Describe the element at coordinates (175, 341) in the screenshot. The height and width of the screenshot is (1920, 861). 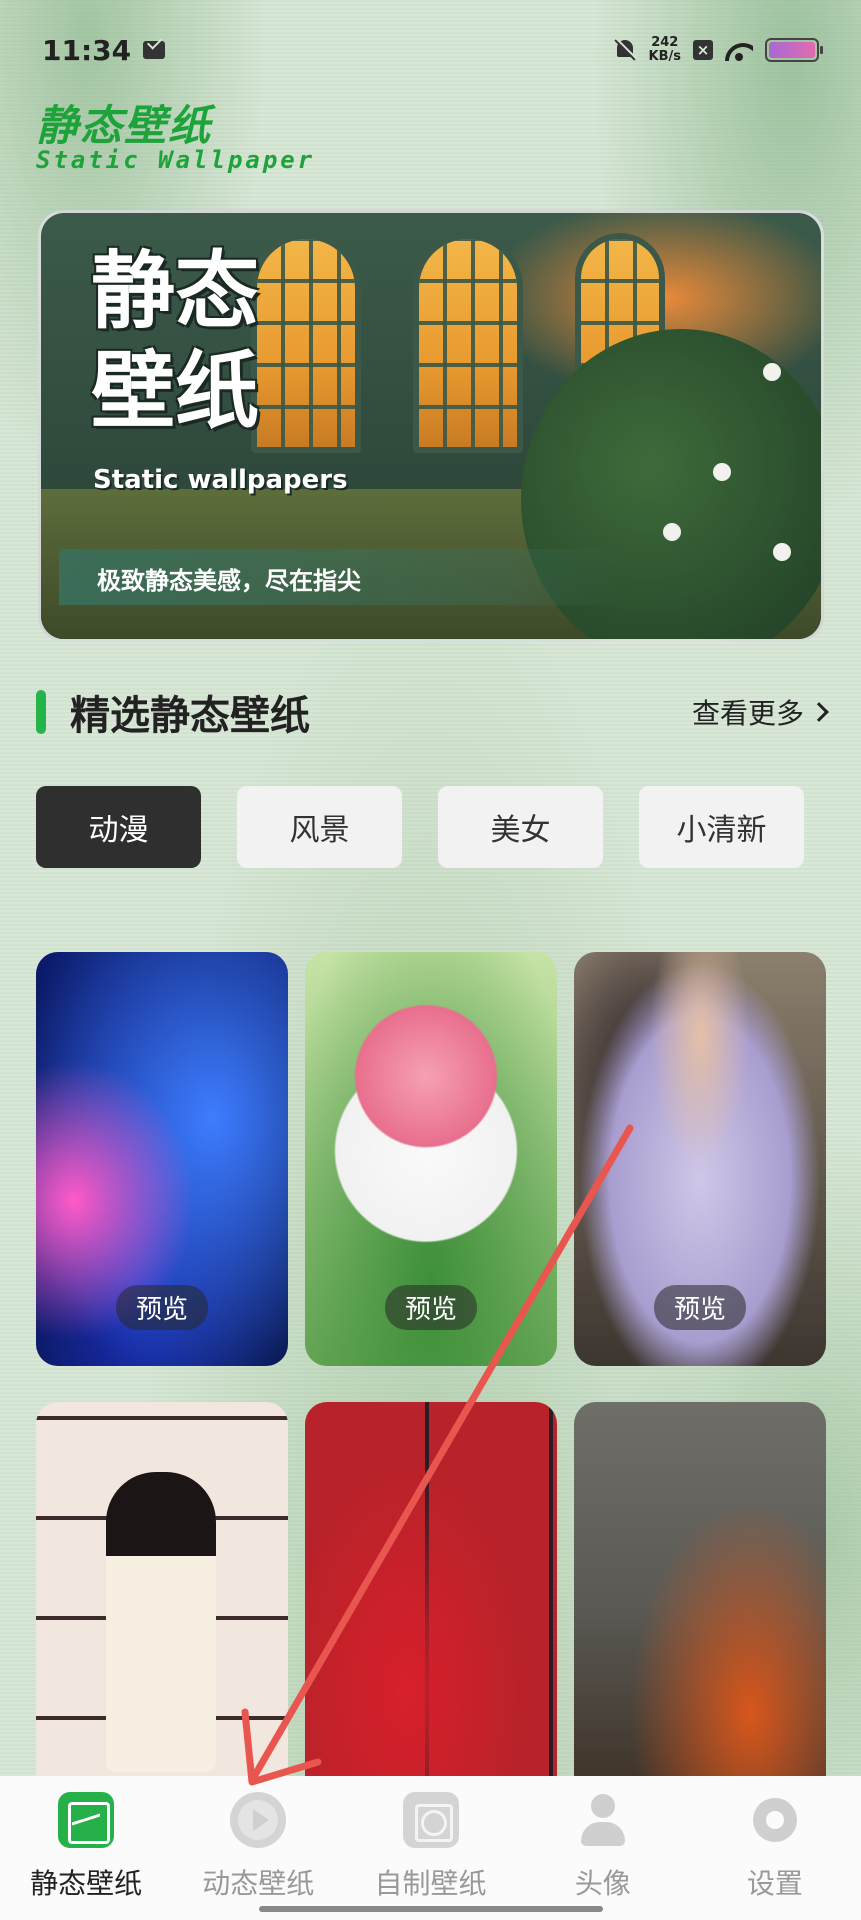
I see `banner-title: 静态壁纸` at that location.